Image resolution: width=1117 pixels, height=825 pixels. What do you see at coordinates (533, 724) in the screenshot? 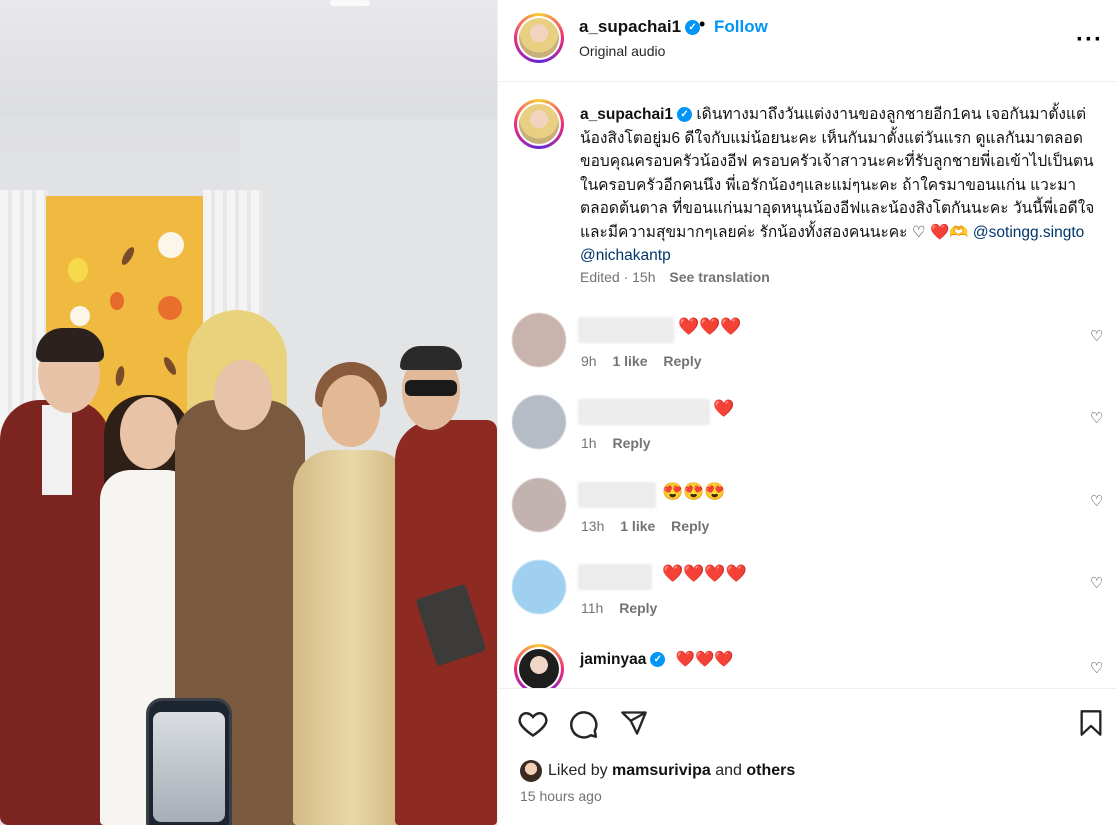
I see `heart-icon` at bounding box center [533, 724].